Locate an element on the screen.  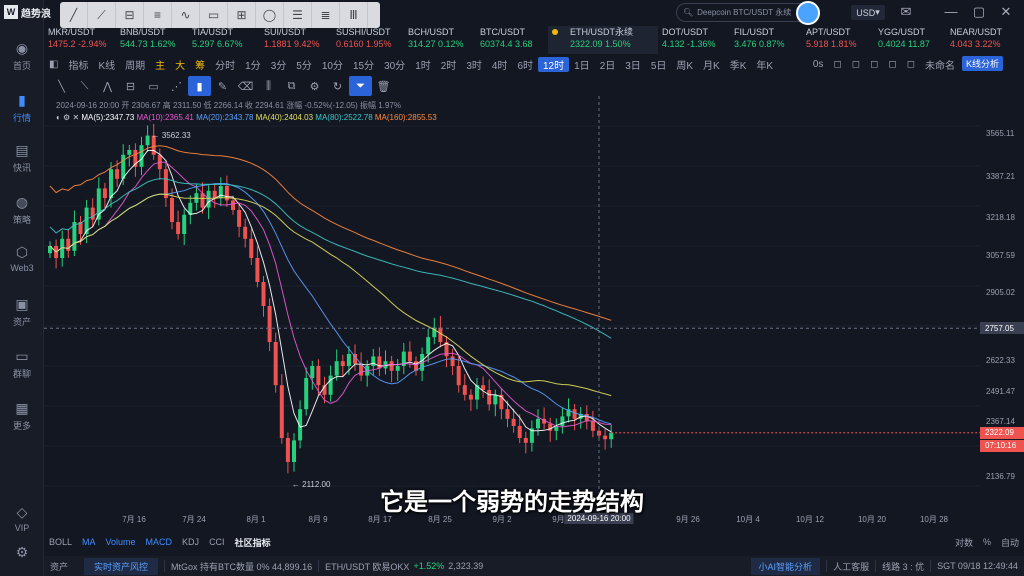
interval-K线: K线 is located at coordinates (106, 64).